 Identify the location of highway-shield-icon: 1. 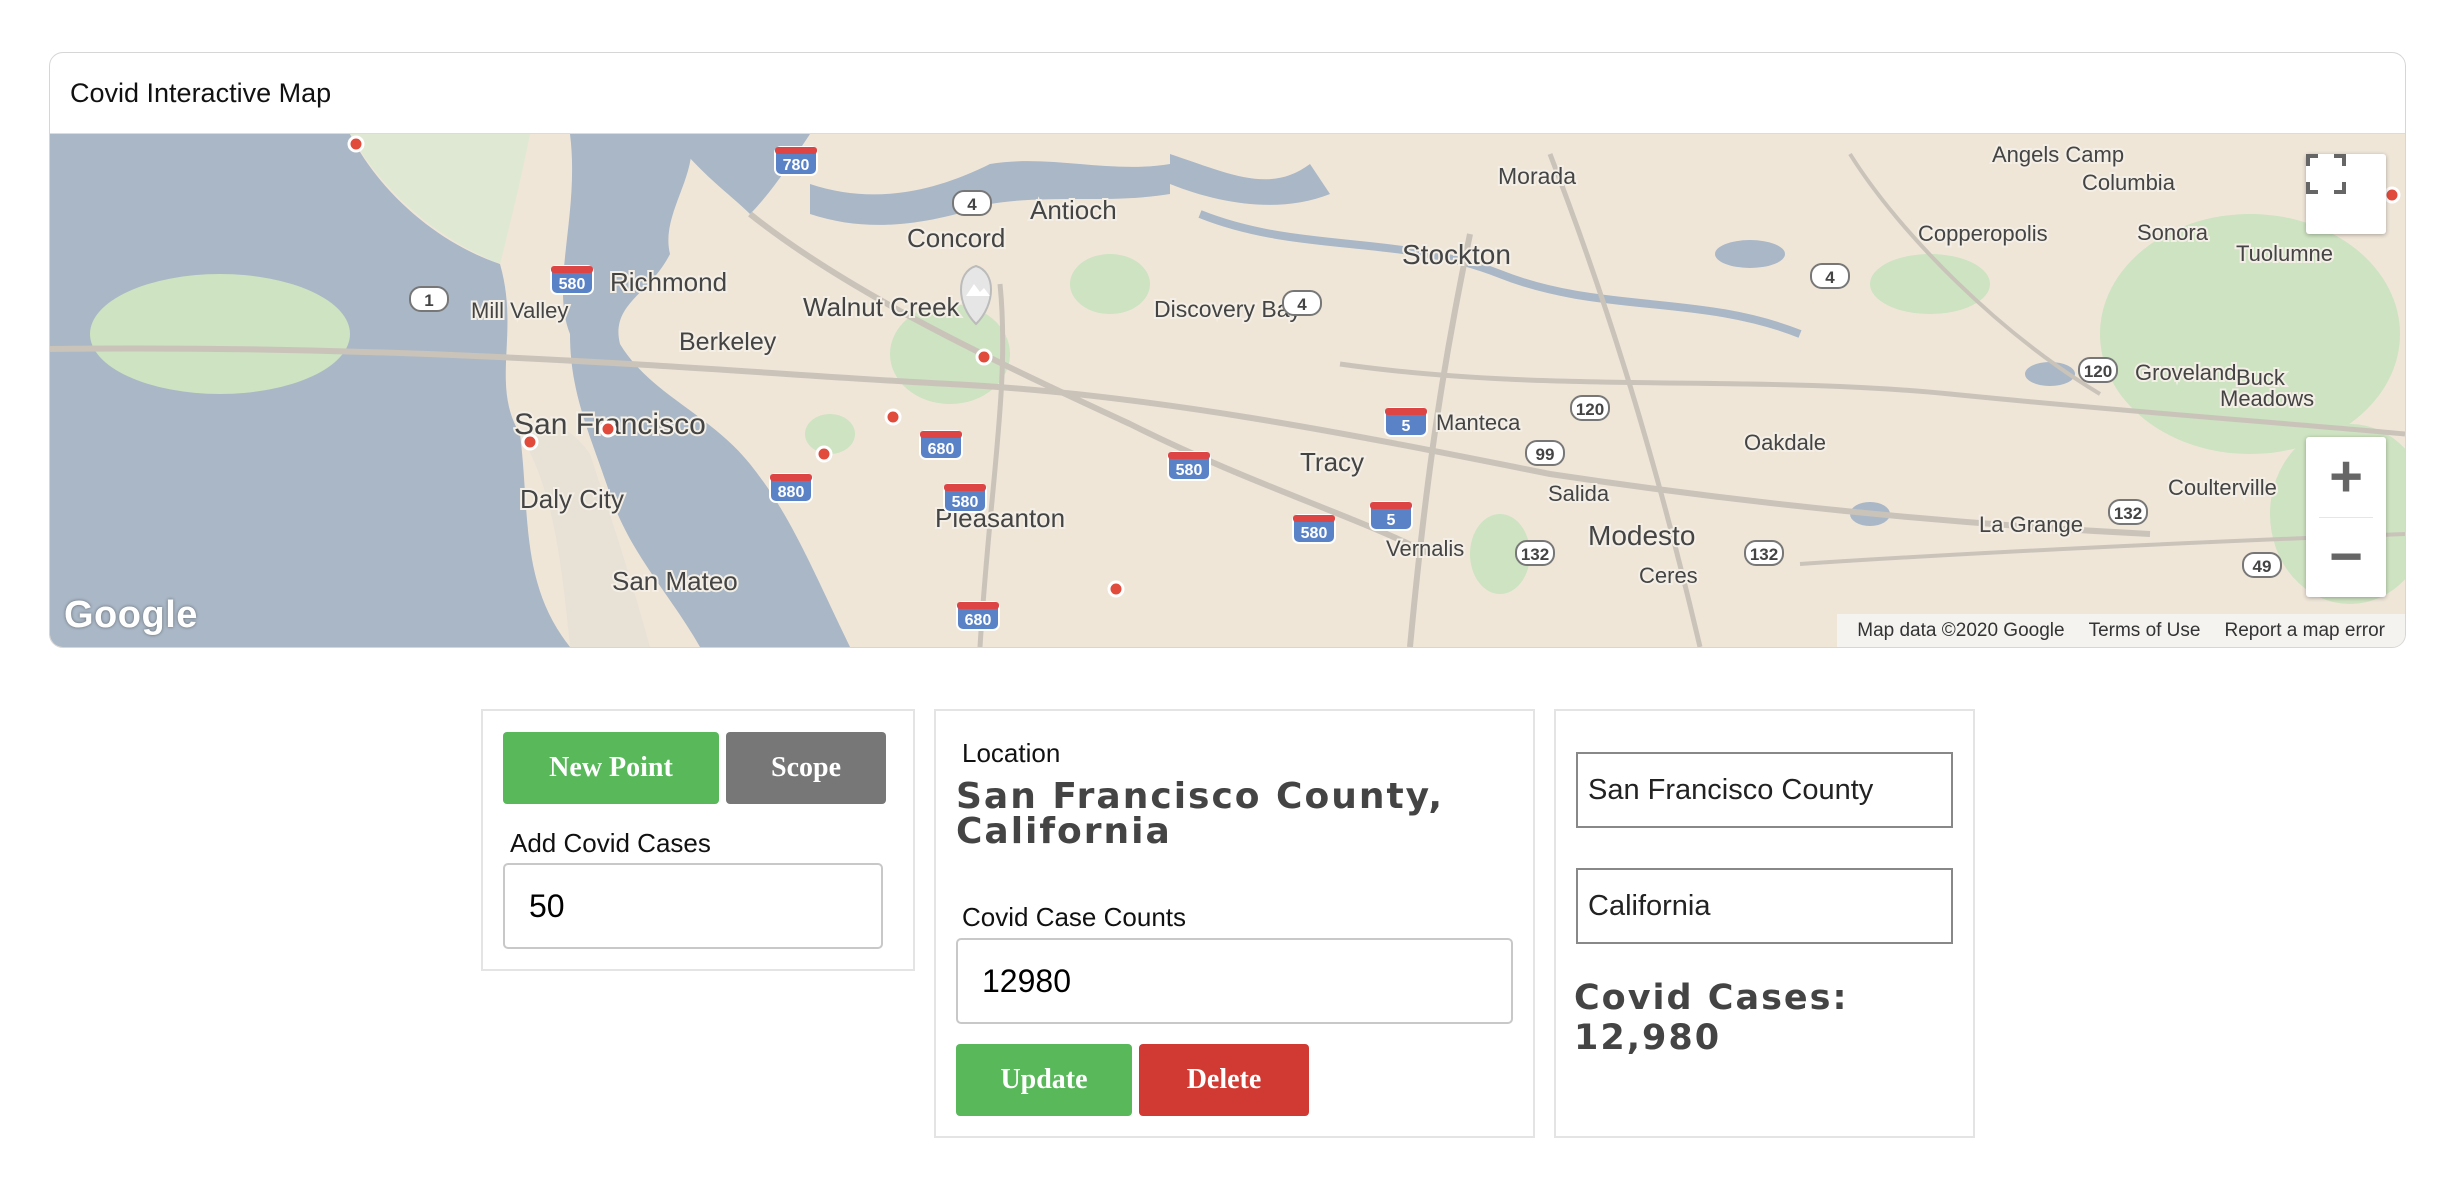
(429, 299).